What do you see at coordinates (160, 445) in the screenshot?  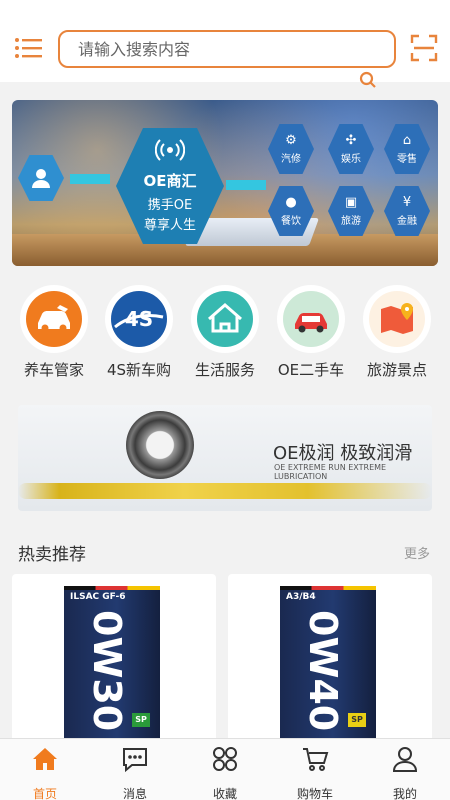 I see `gear-image` at bounding box center [160, 445].